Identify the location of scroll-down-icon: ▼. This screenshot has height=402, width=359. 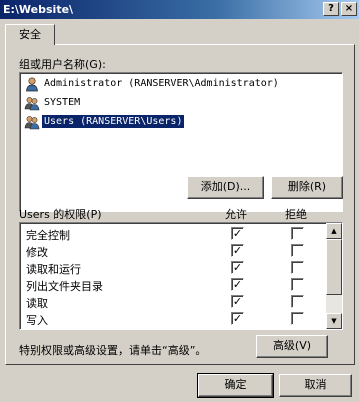
(334, 321).